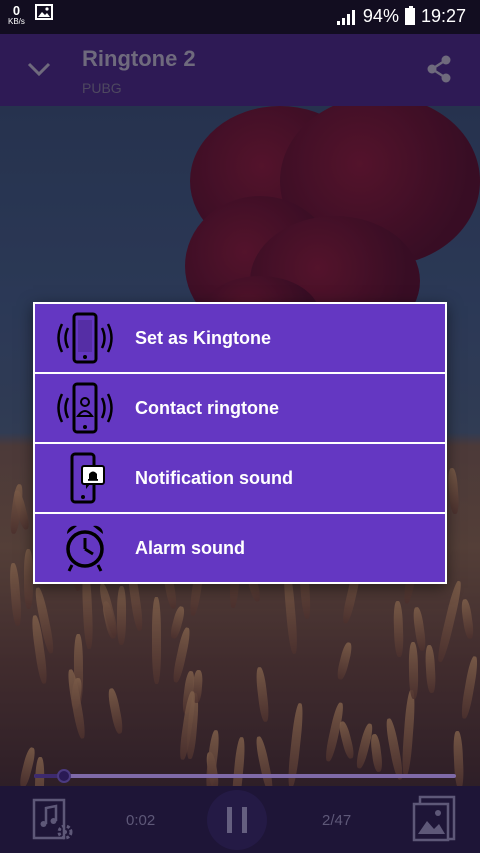 The image size is (480, 853). What do you see at coordinates (401, 16) in the screenshot?
I see `status-right: 94% 19:27` at bounding box center [401, 16].